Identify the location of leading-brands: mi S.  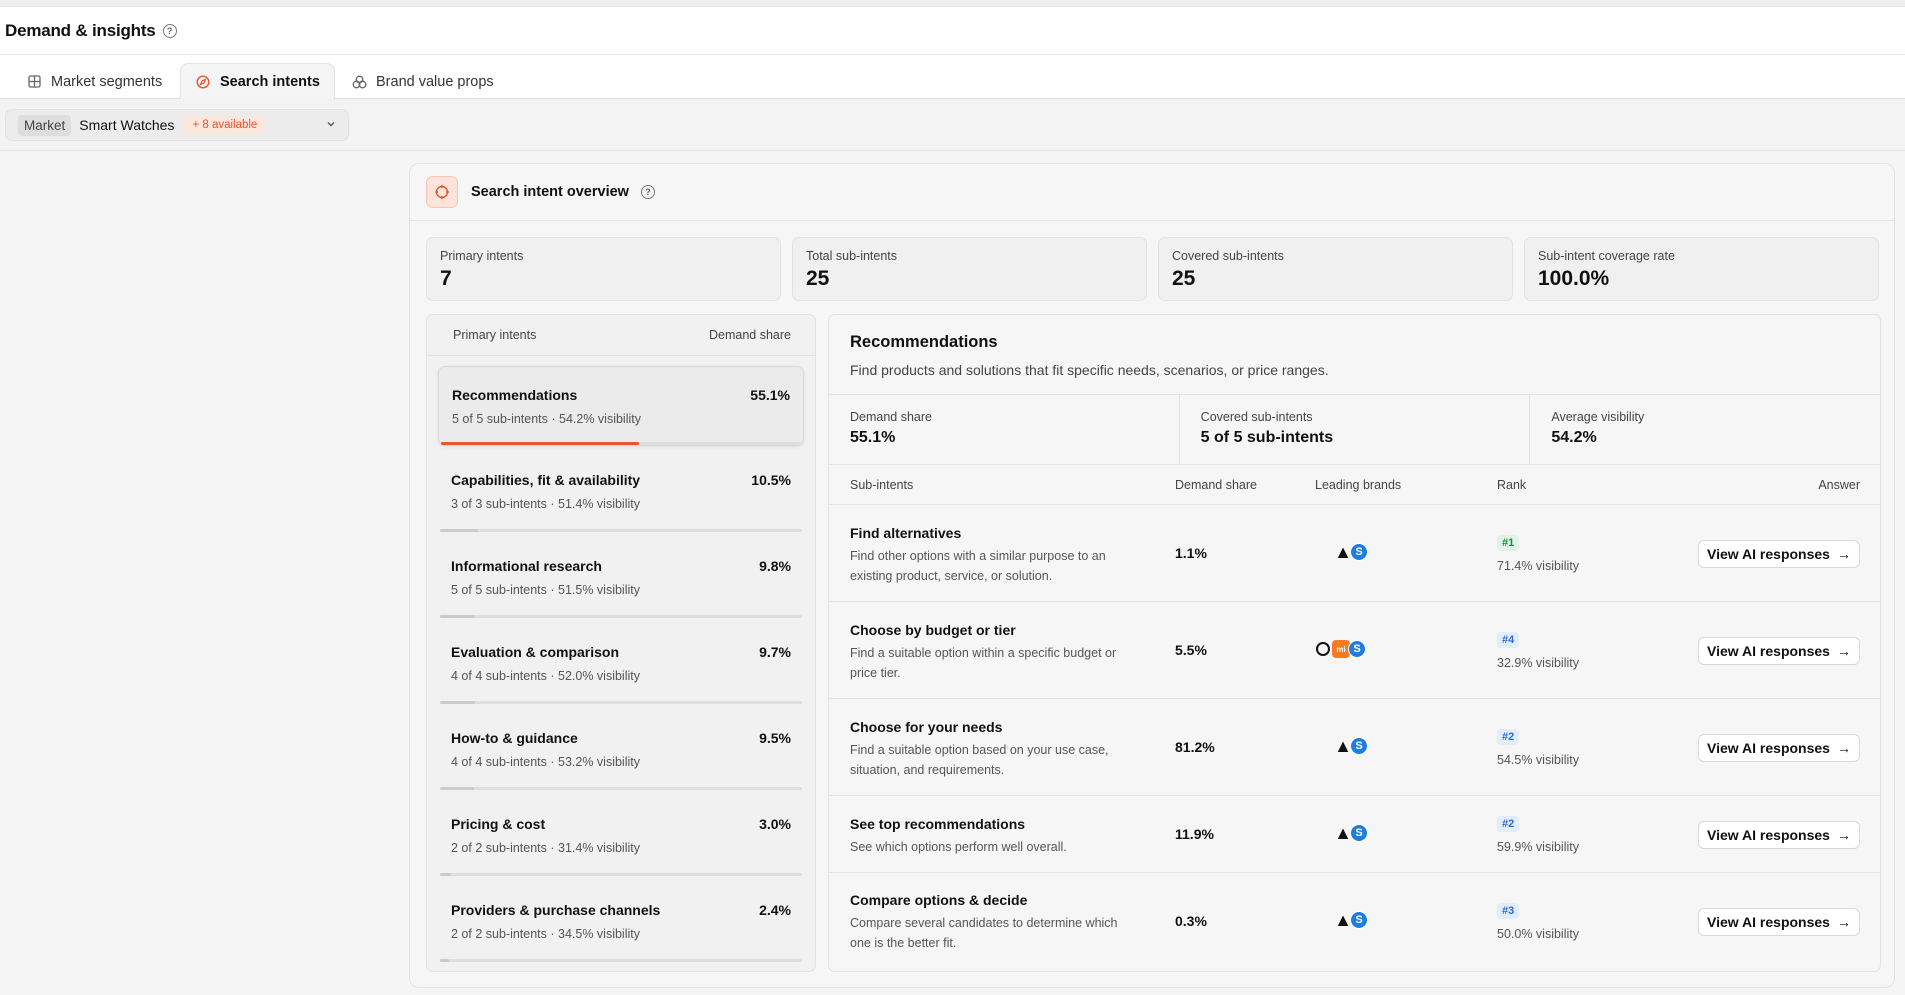
(1341, 649).